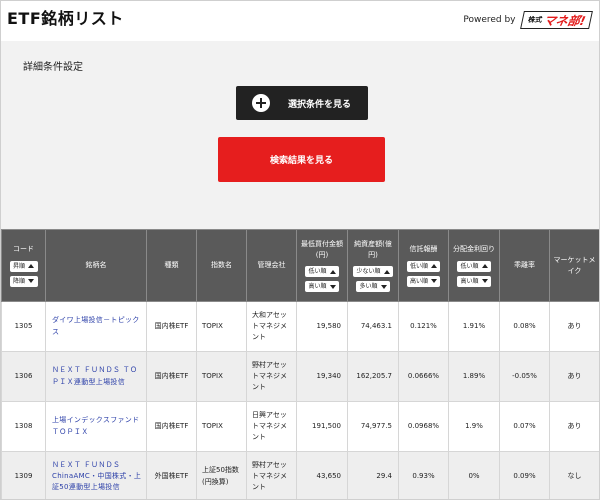  Describe the element at coordinates (322, 271) in the screenshot. I see `min-invest-sort-low-button: 低い順` at that location.